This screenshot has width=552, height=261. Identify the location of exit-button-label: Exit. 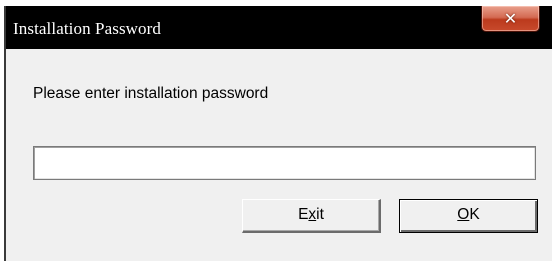
(311, 214).